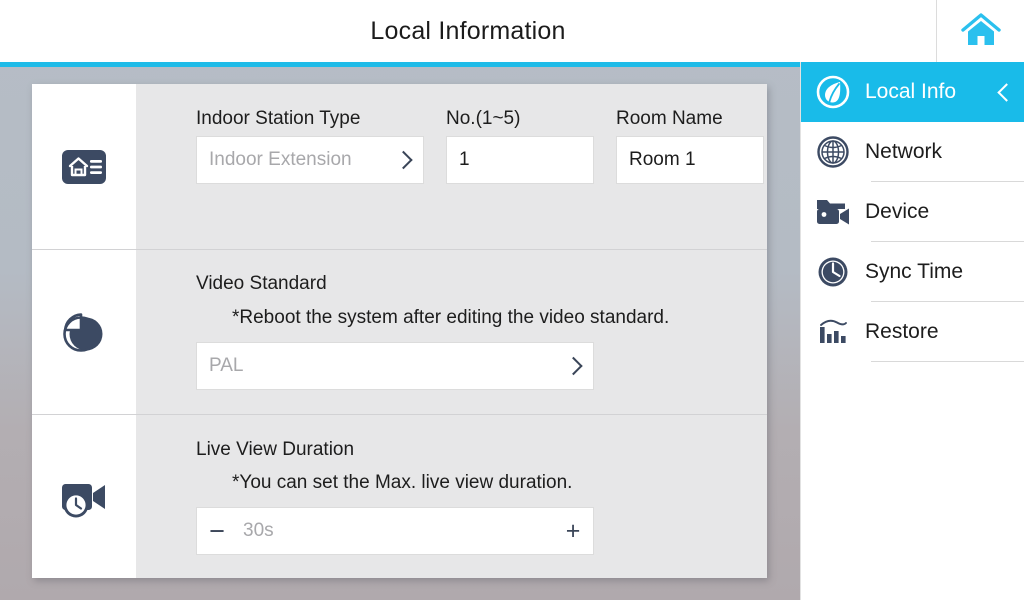 Image resolution: width=1024 pixels, height=600 pixels. I want to click on live-view-duration-icon, so click(84, 496).